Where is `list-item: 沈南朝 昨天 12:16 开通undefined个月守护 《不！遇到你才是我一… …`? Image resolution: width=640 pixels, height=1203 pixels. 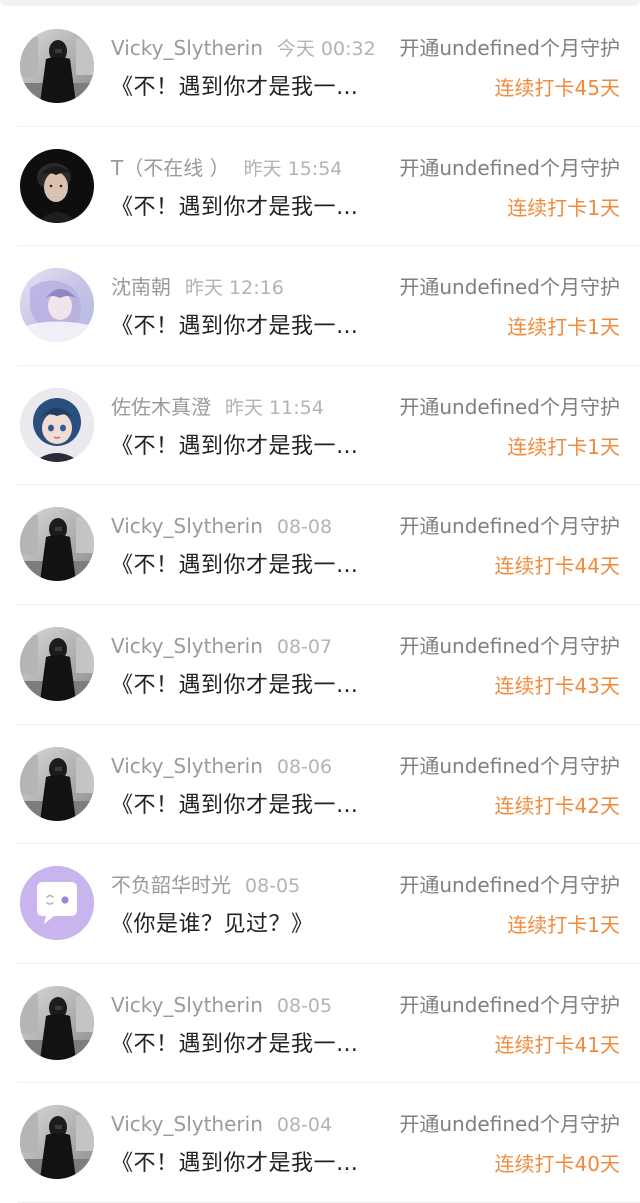
list-item: 沈南朝 昨天 12:16 开通undefined个月守护 《不！遇到你才是我一… … is located at coordinates (329, 306).